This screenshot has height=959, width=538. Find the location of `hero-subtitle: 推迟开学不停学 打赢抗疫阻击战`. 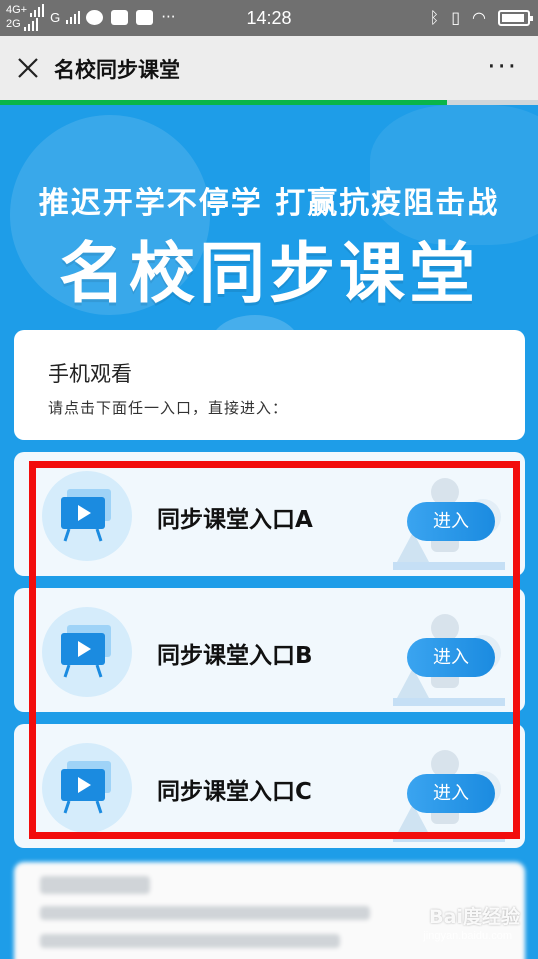

hero-subtitle: 推迟开学不停学 打赢抗疫阻击战 is located at coordinates (269, 203).